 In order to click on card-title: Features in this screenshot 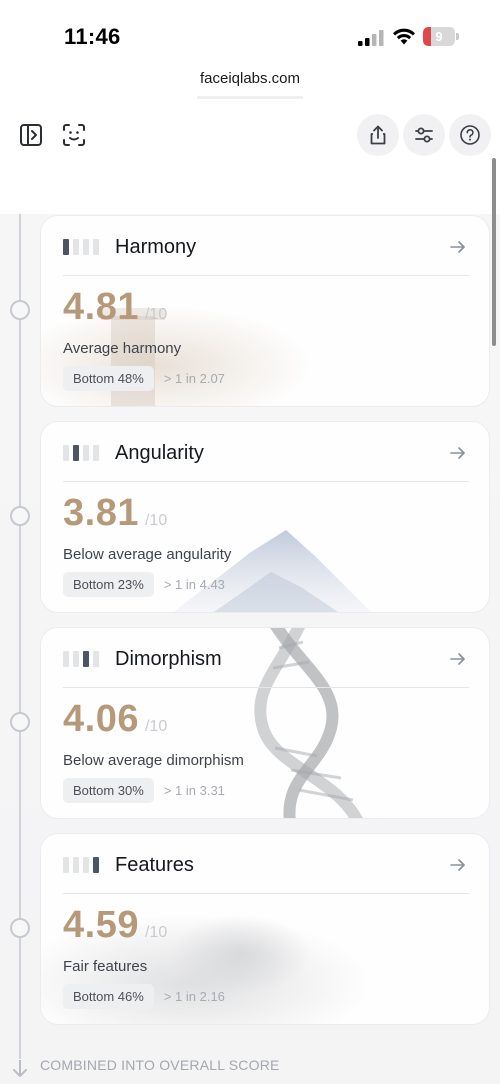, I will do `click(154, 864)`.